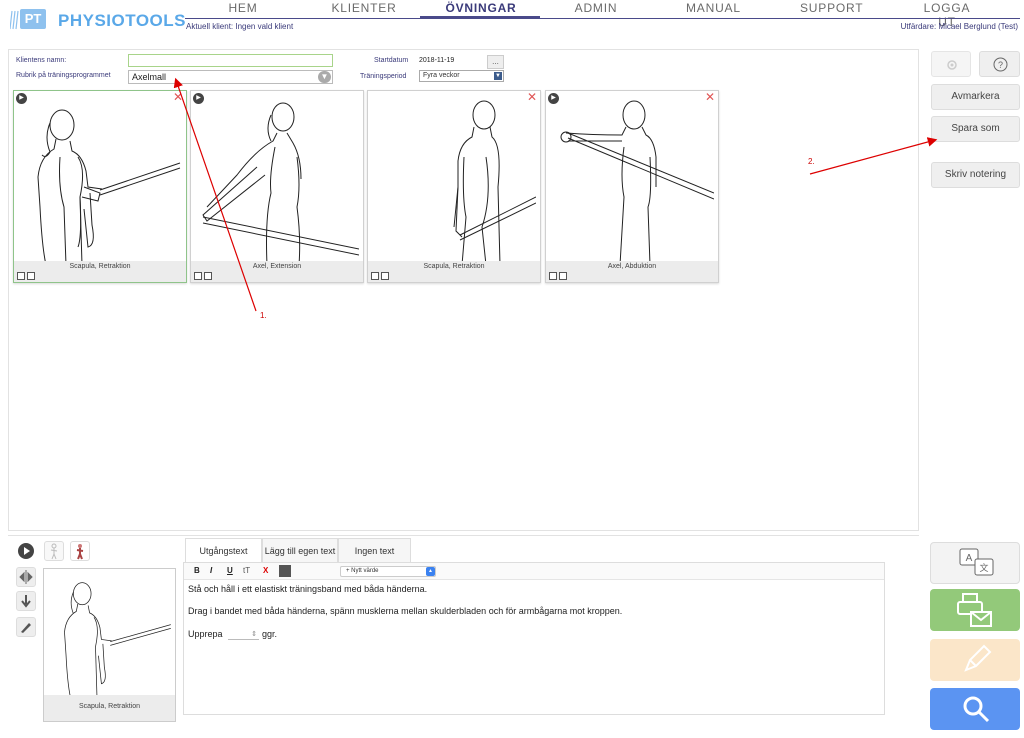 This screenshot has height=738, width=1024. What do you see at coordinates (33, 19) in the screenshot?
I see `logo-badge: PT` at bounding box center [33, 19].